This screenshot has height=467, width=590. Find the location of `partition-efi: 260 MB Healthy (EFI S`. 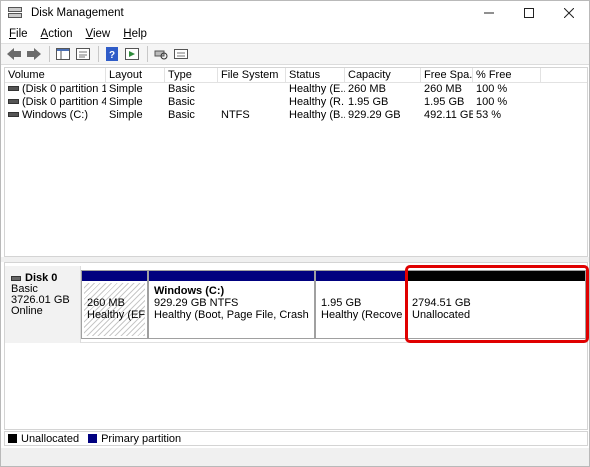

partition-efi: 260 MB Healthy (EFI S is located at coordinates (114, 304).